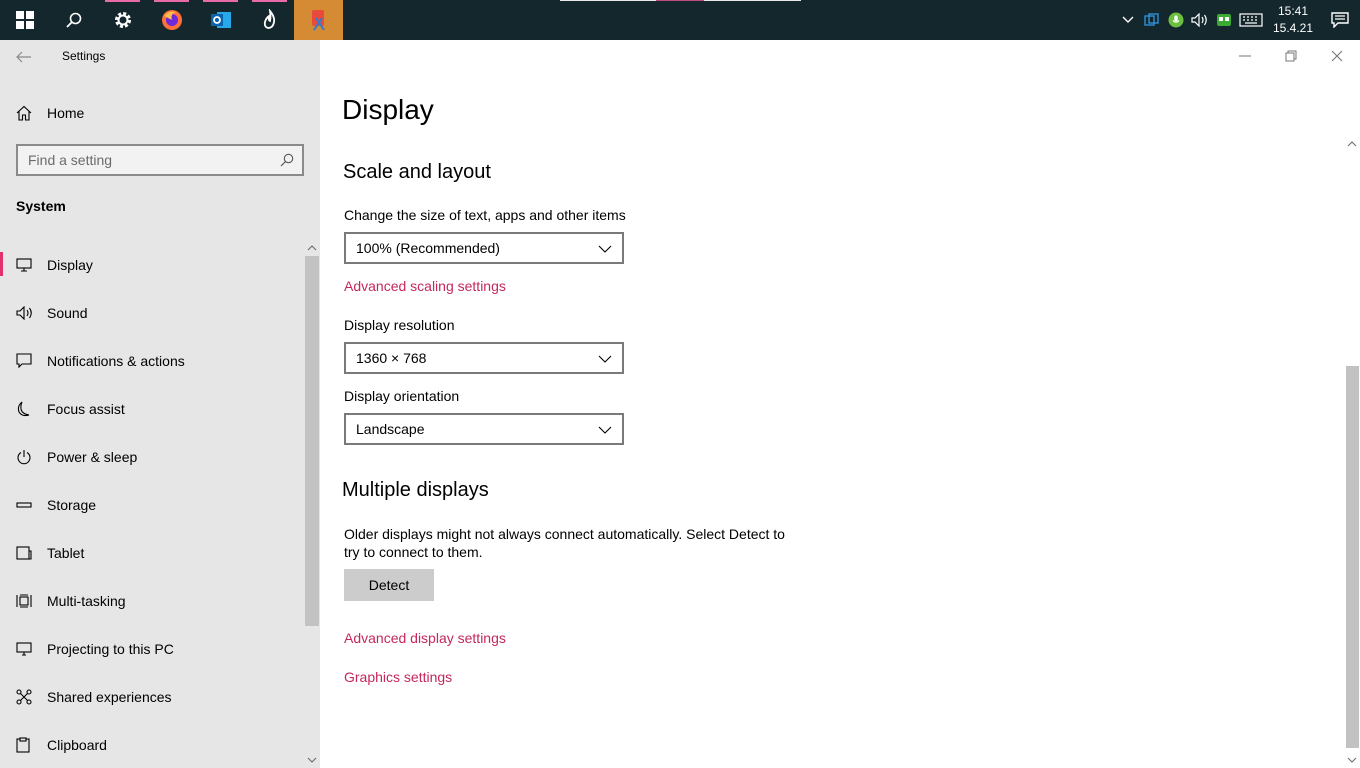 This screenshot has width=1360, height=768. I want to click on scale-dropdown: 100% (Recommended), so click(484, 248).